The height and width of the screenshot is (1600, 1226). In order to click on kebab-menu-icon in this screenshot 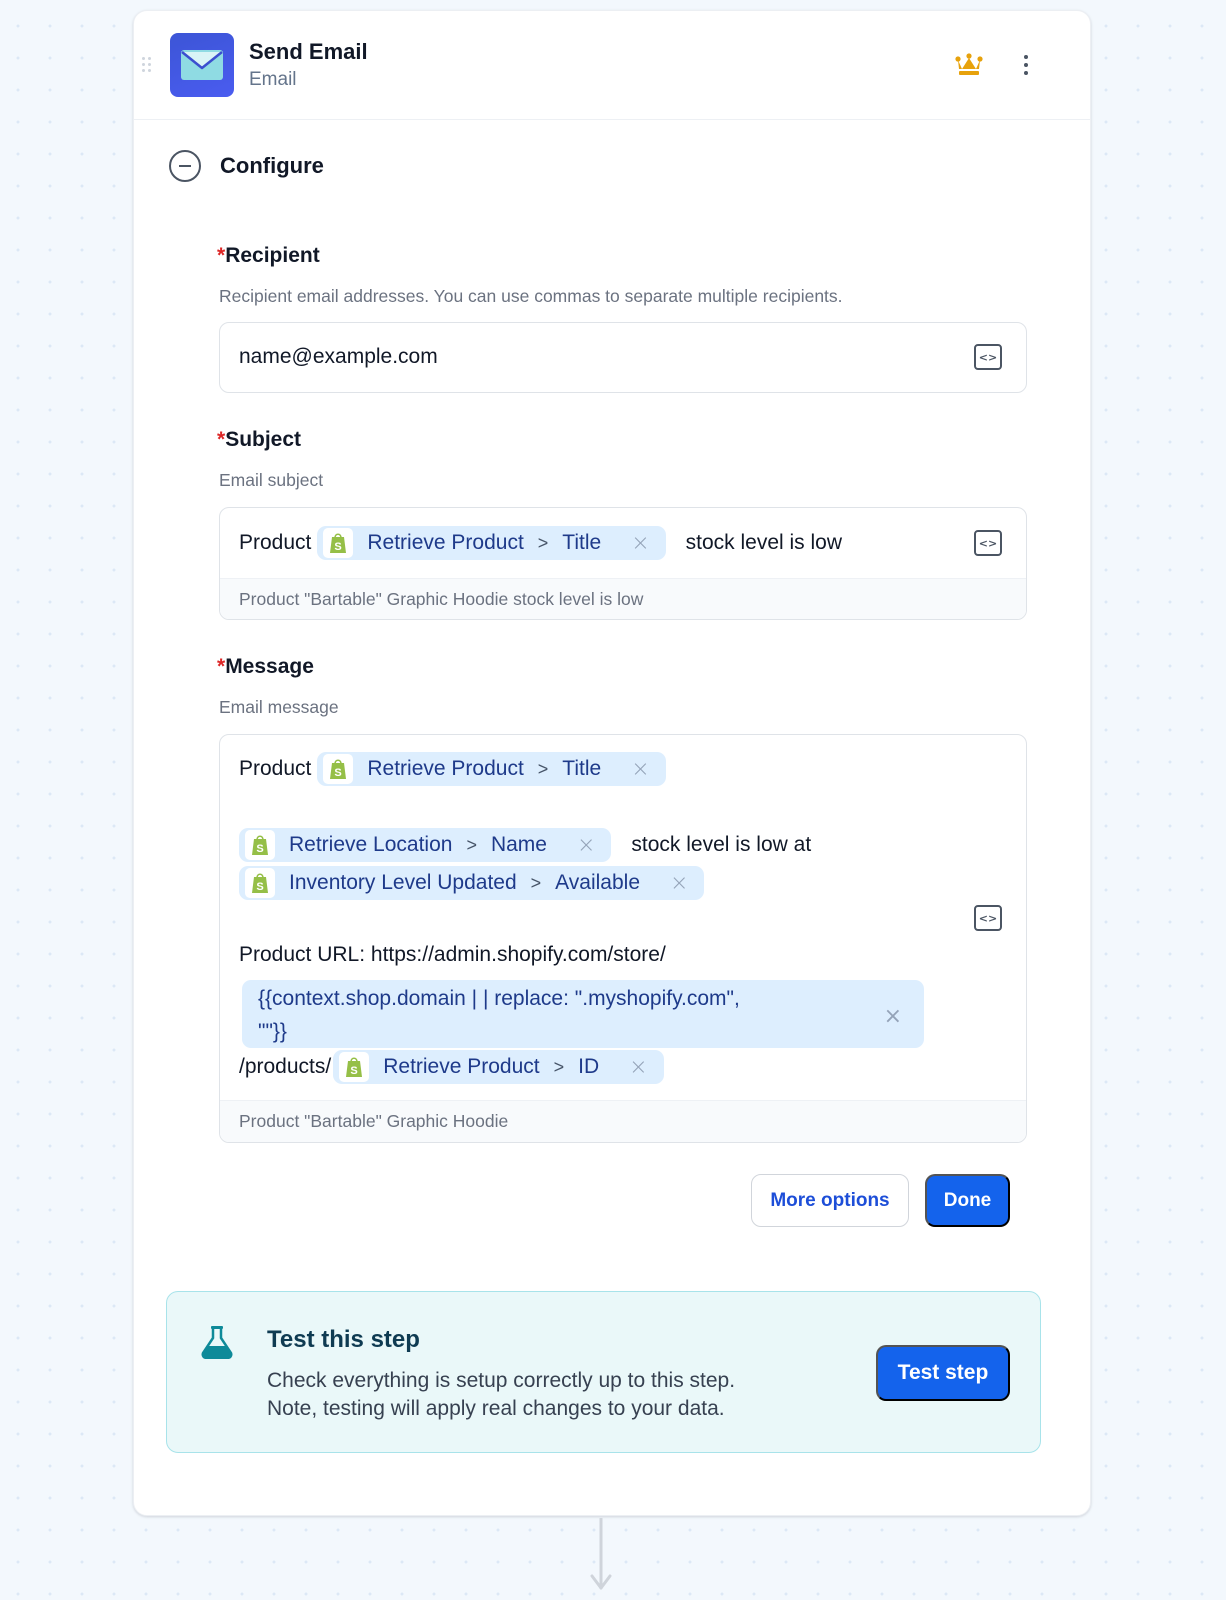, I will do `click(1026, 65)`.